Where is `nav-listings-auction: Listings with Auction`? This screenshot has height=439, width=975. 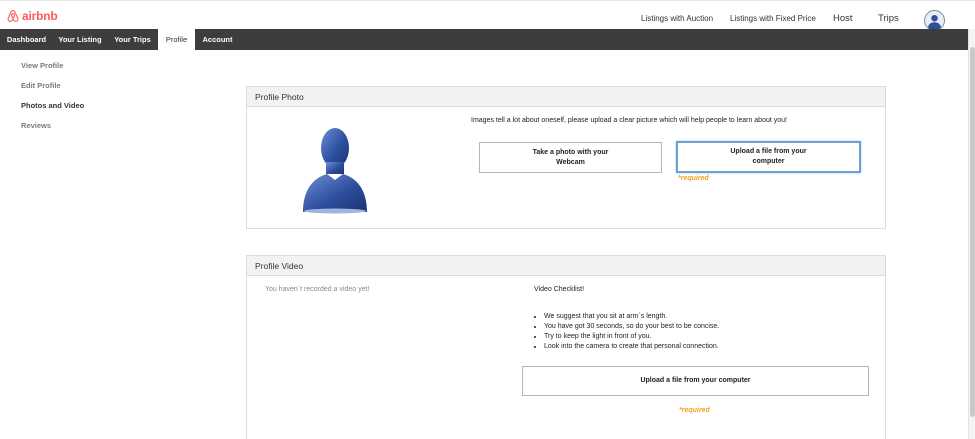
nav-listings-auction: Listings with Auction is located at coordinates (677, 18).